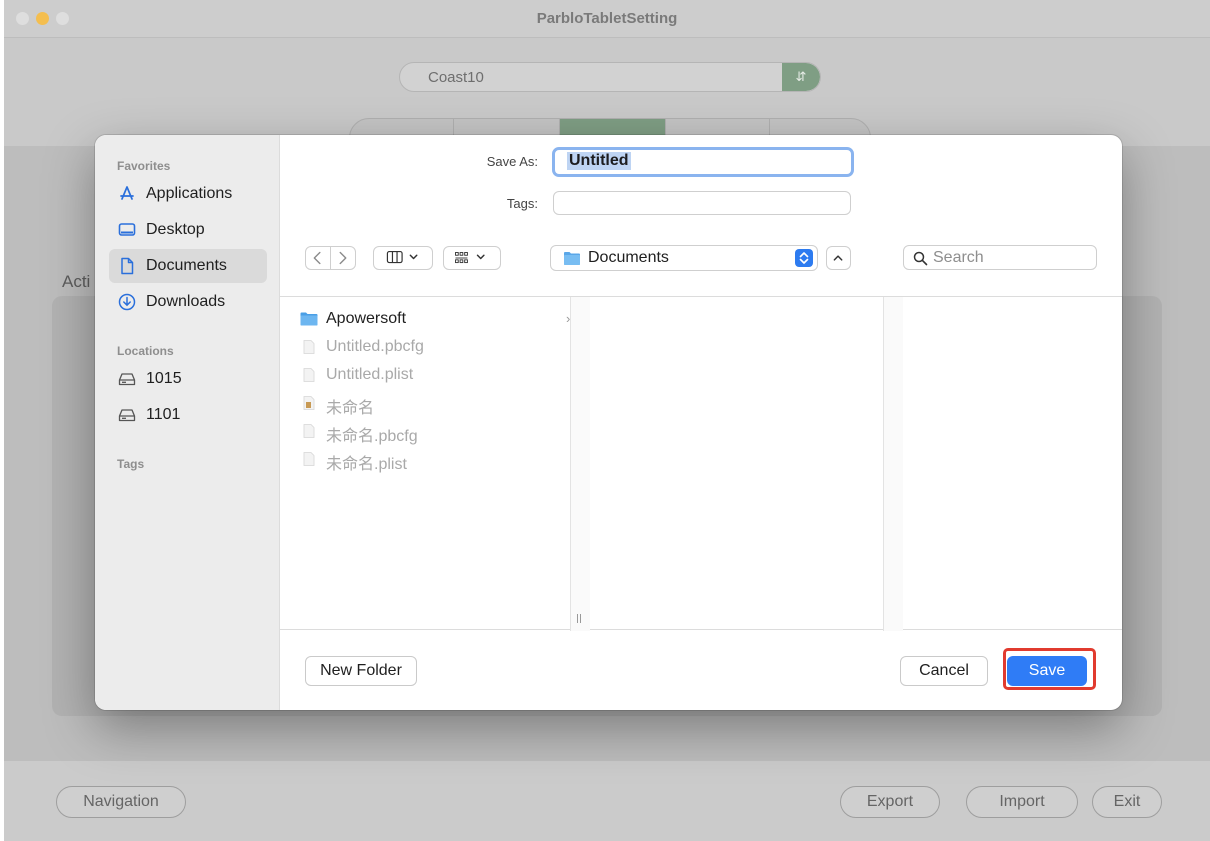 This screenshot has width=1210, height=841. Describe the element at coordinates (145, 351) in the screenshot. I see `locations-header: Locations` at that location.